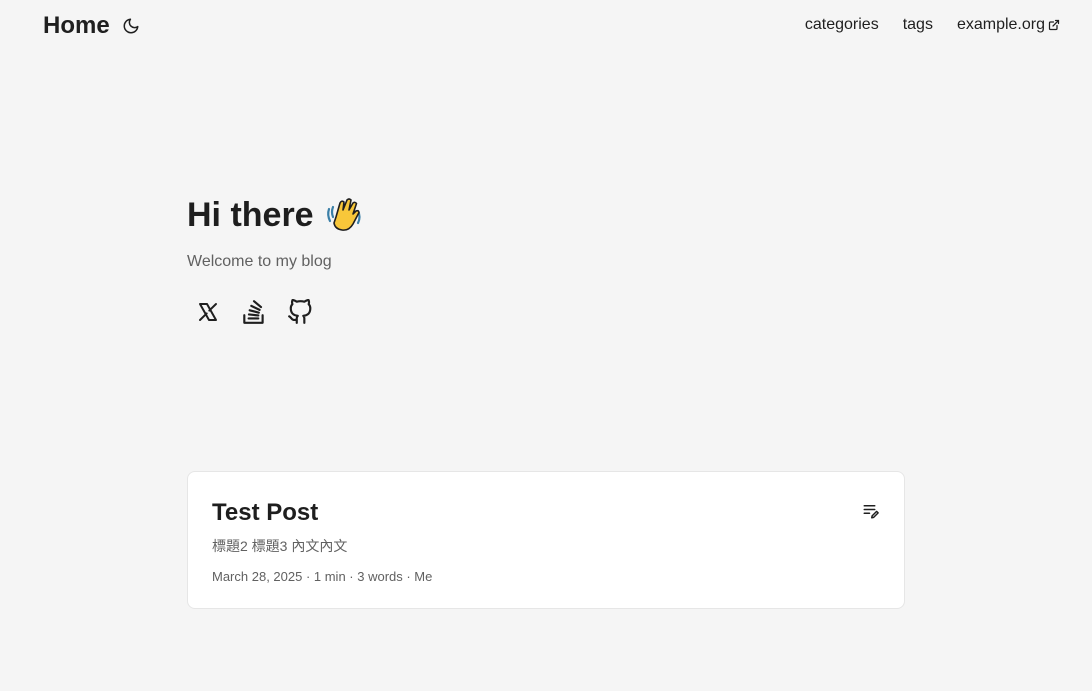 The image size is (1092, 691). I want to click on social-icons, so click(254, 312).